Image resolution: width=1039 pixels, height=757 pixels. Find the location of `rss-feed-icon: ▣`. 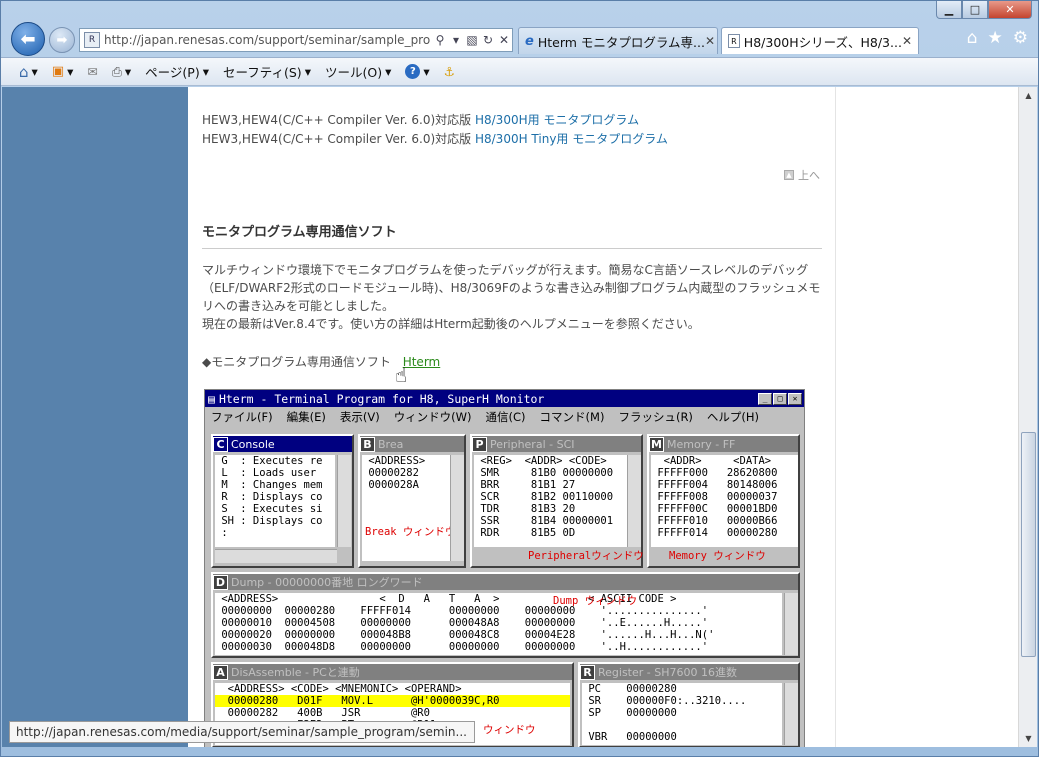

rss-feed-icon: ▣ is located at coordinates (58, 71).